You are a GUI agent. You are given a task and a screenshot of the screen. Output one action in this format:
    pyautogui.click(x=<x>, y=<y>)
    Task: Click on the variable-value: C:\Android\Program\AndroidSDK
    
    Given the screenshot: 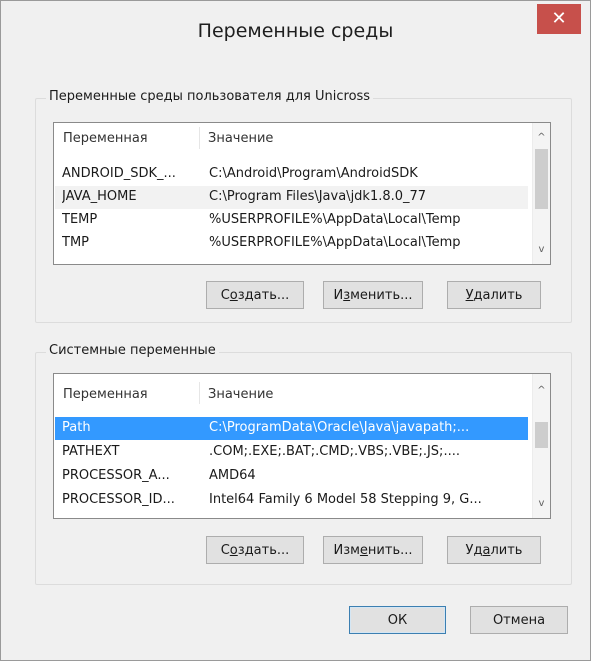 What is the action you would take?
    pyautogui.click(x=313, y=173)
    